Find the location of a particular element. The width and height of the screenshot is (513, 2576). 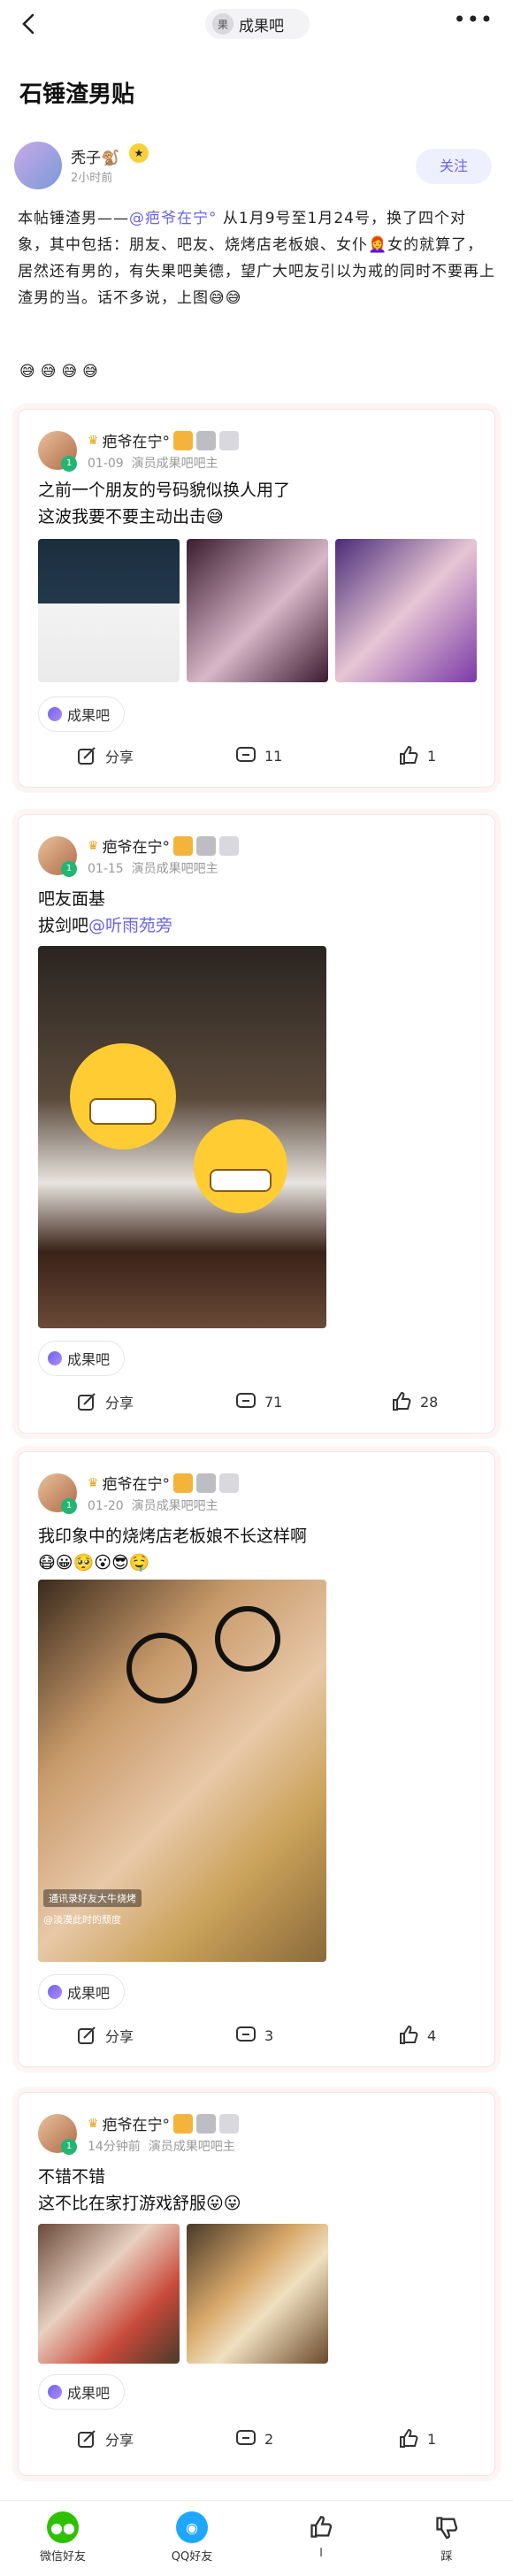

reply-actions: 分享 71 28 is located at coordinates (257, 1408).